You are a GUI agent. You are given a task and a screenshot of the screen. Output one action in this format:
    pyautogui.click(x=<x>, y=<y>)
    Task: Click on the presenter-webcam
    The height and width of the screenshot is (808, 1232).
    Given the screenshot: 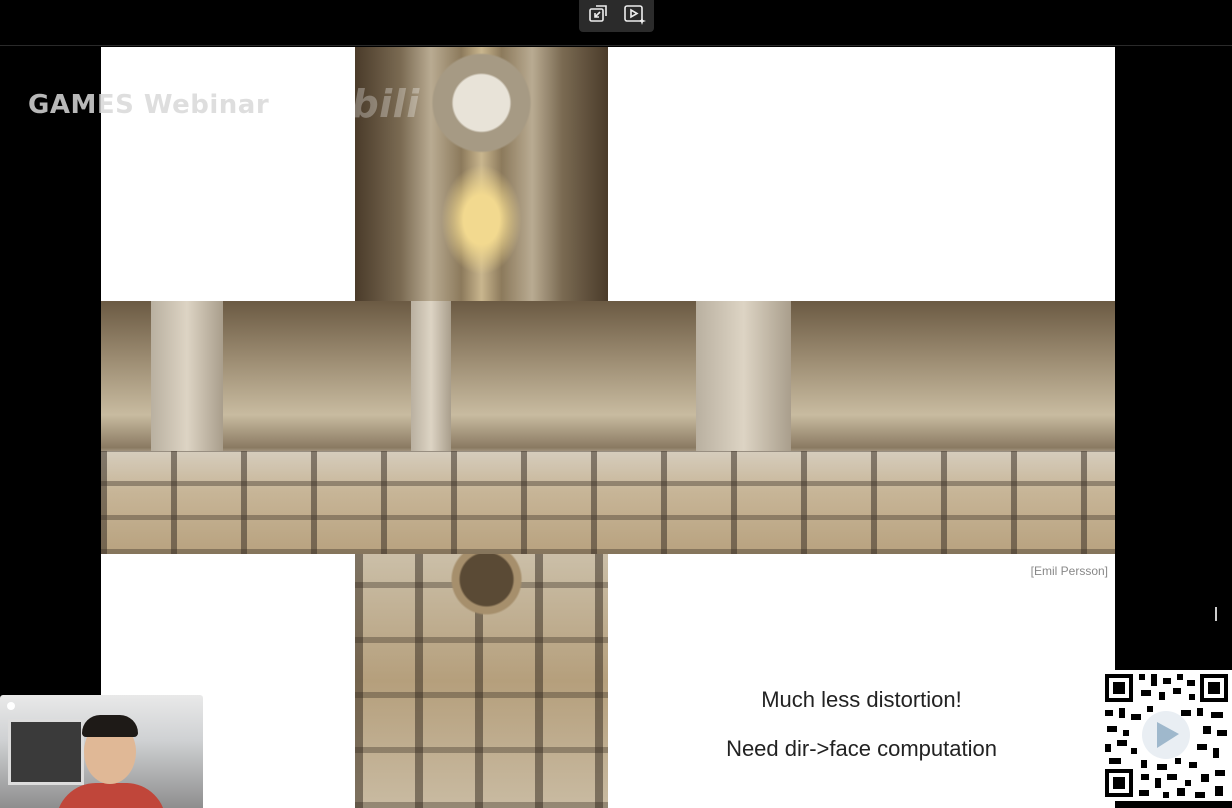 What is the action you would take?
    pyautogui.click(x=101, y=751)
    